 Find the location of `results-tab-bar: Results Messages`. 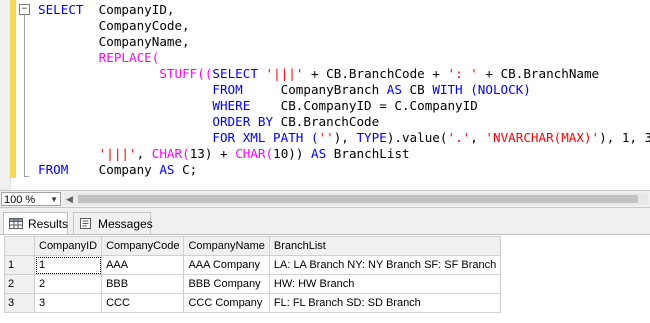

results-tab-bar: Results Messages is located at coordinates (325, 221).